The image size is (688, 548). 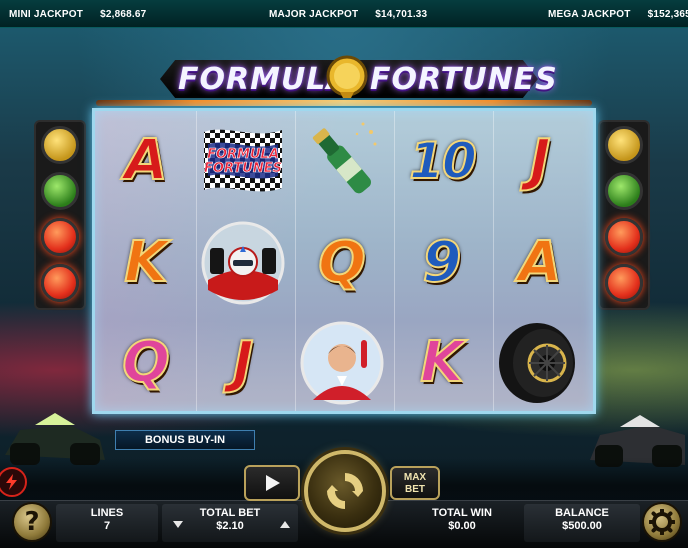 I want to click on lines-field: LINES 7, so click(x=107, y=523).